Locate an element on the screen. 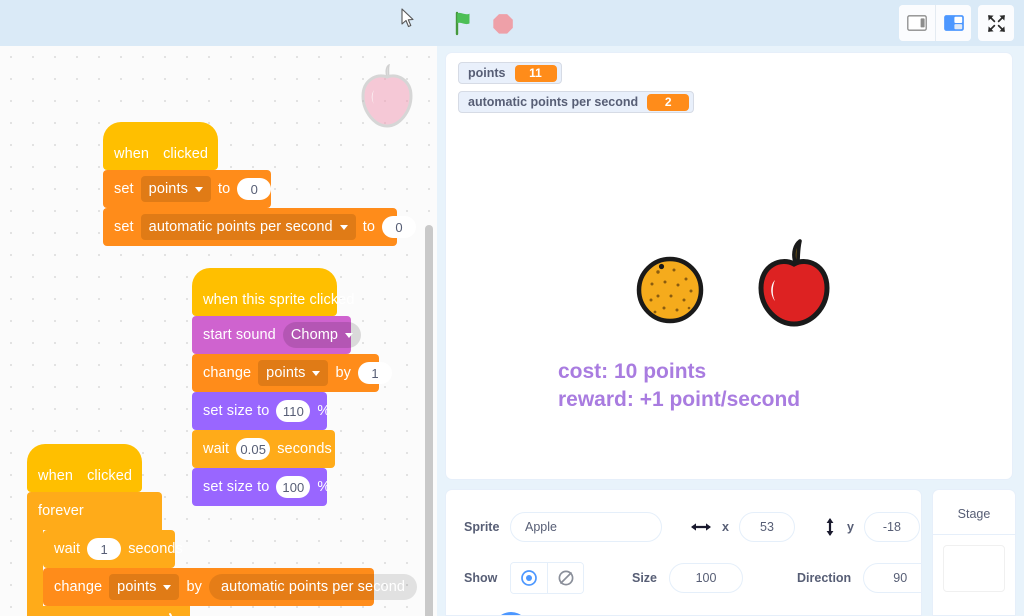  variable-dropdown-auto-points: automatic points per second is located at coordinates (248, 227).